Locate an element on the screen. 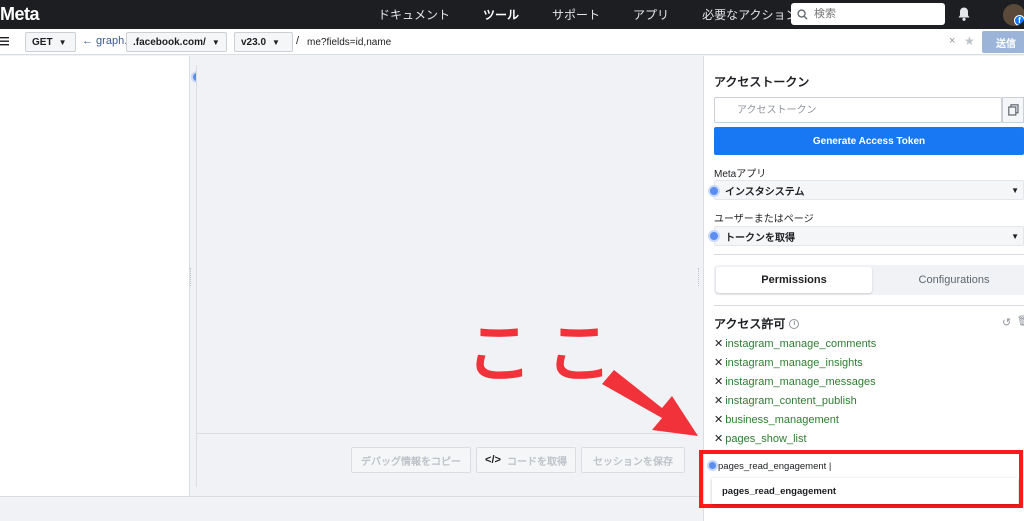 The height and width of the screenshot is (521, 1024). api-version-select: v23.0 ▼ is located at coordinates (263, 42).